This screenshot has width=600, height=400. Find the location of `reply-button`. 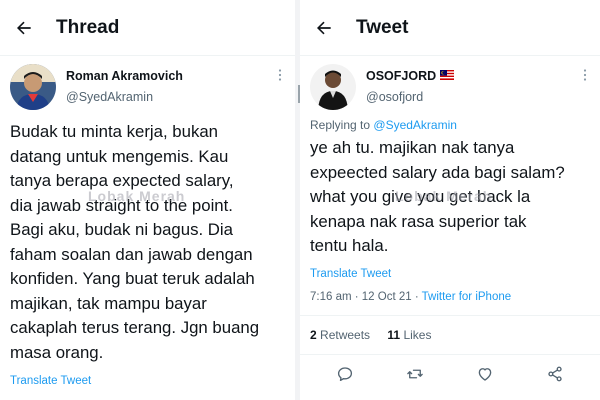

reply-button is located at coordinates (345, 376).